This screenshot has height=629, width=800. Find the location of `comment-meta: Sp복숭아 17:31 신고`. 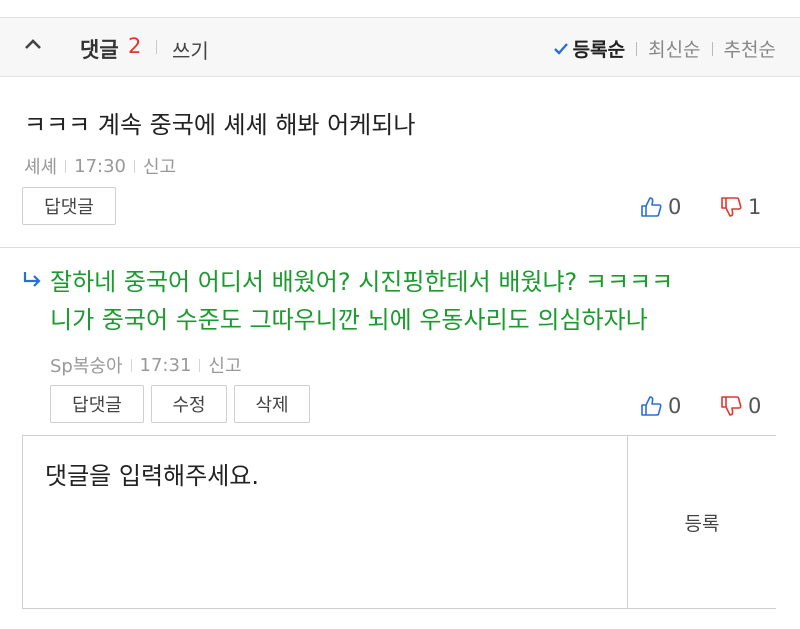

comment-meta: Sp복숭아 17:31 신고 is located at coordinates (146, 365).